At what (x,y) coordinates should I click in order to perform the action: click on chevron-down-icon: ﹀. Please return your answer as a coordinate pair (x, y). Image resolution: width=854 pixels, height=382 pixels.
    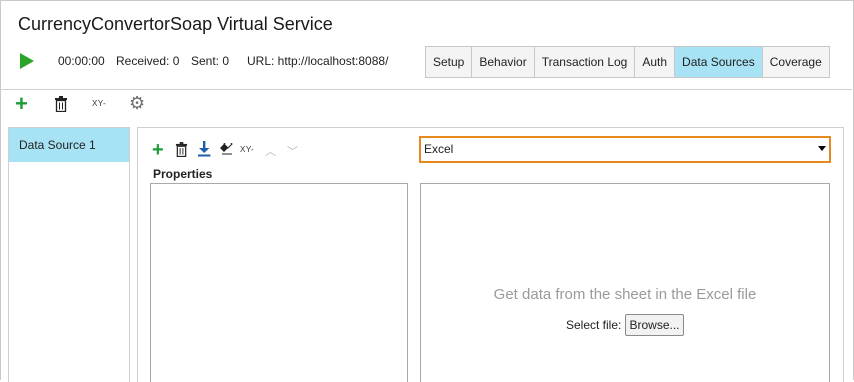
    Looking at the image, I should click on (292, 151).